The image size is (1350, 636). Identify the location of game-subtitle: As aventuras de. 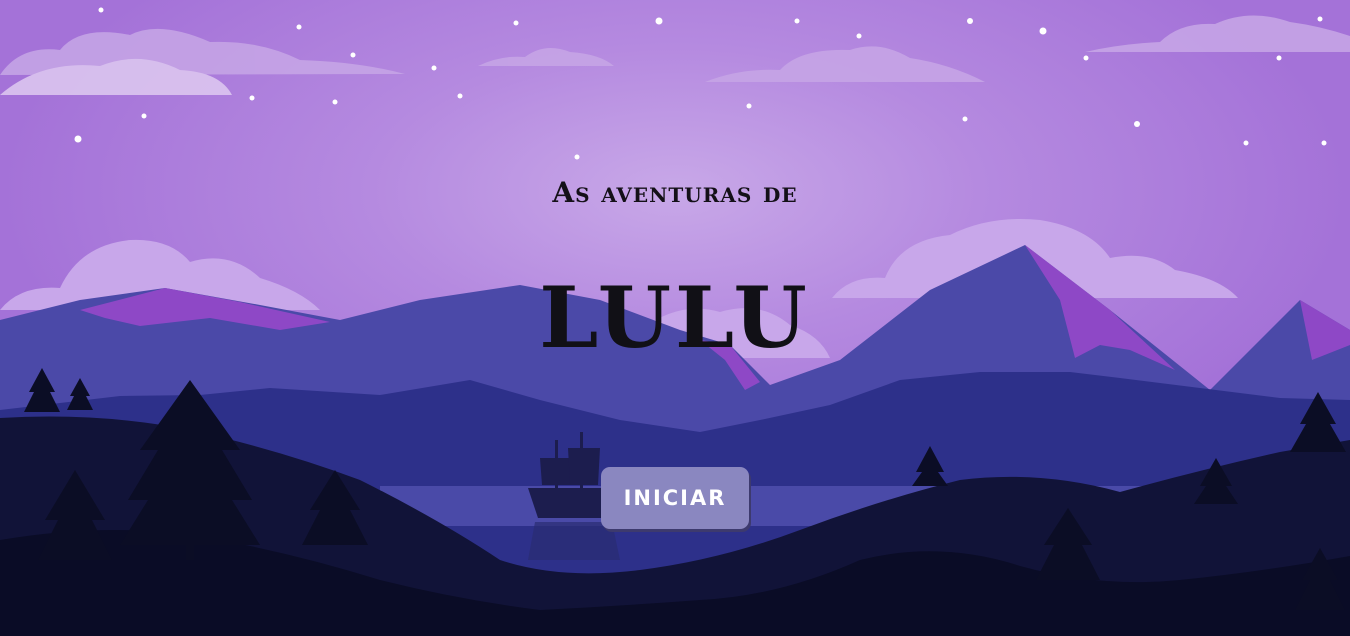
(675, 192).